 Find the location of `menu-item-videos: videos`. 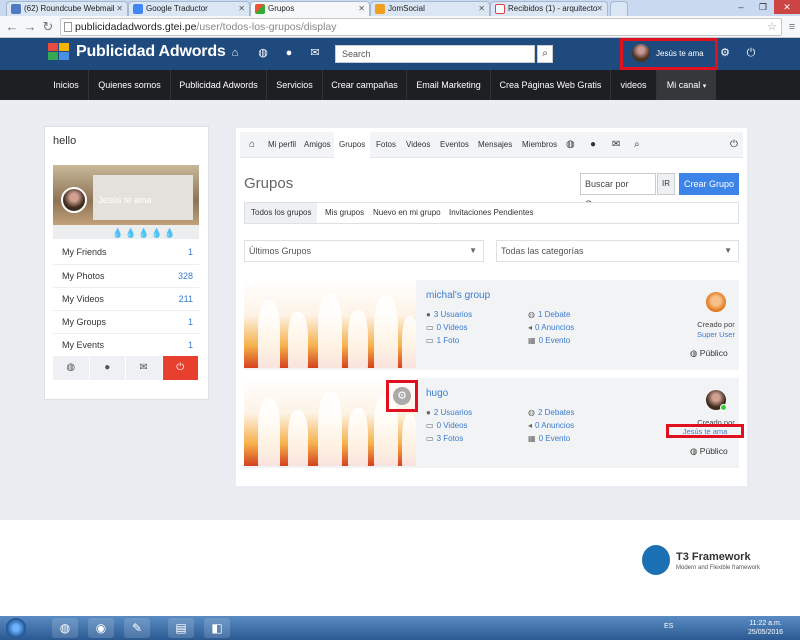

menu-item-videos: videos is located at coordinates (633, 85).